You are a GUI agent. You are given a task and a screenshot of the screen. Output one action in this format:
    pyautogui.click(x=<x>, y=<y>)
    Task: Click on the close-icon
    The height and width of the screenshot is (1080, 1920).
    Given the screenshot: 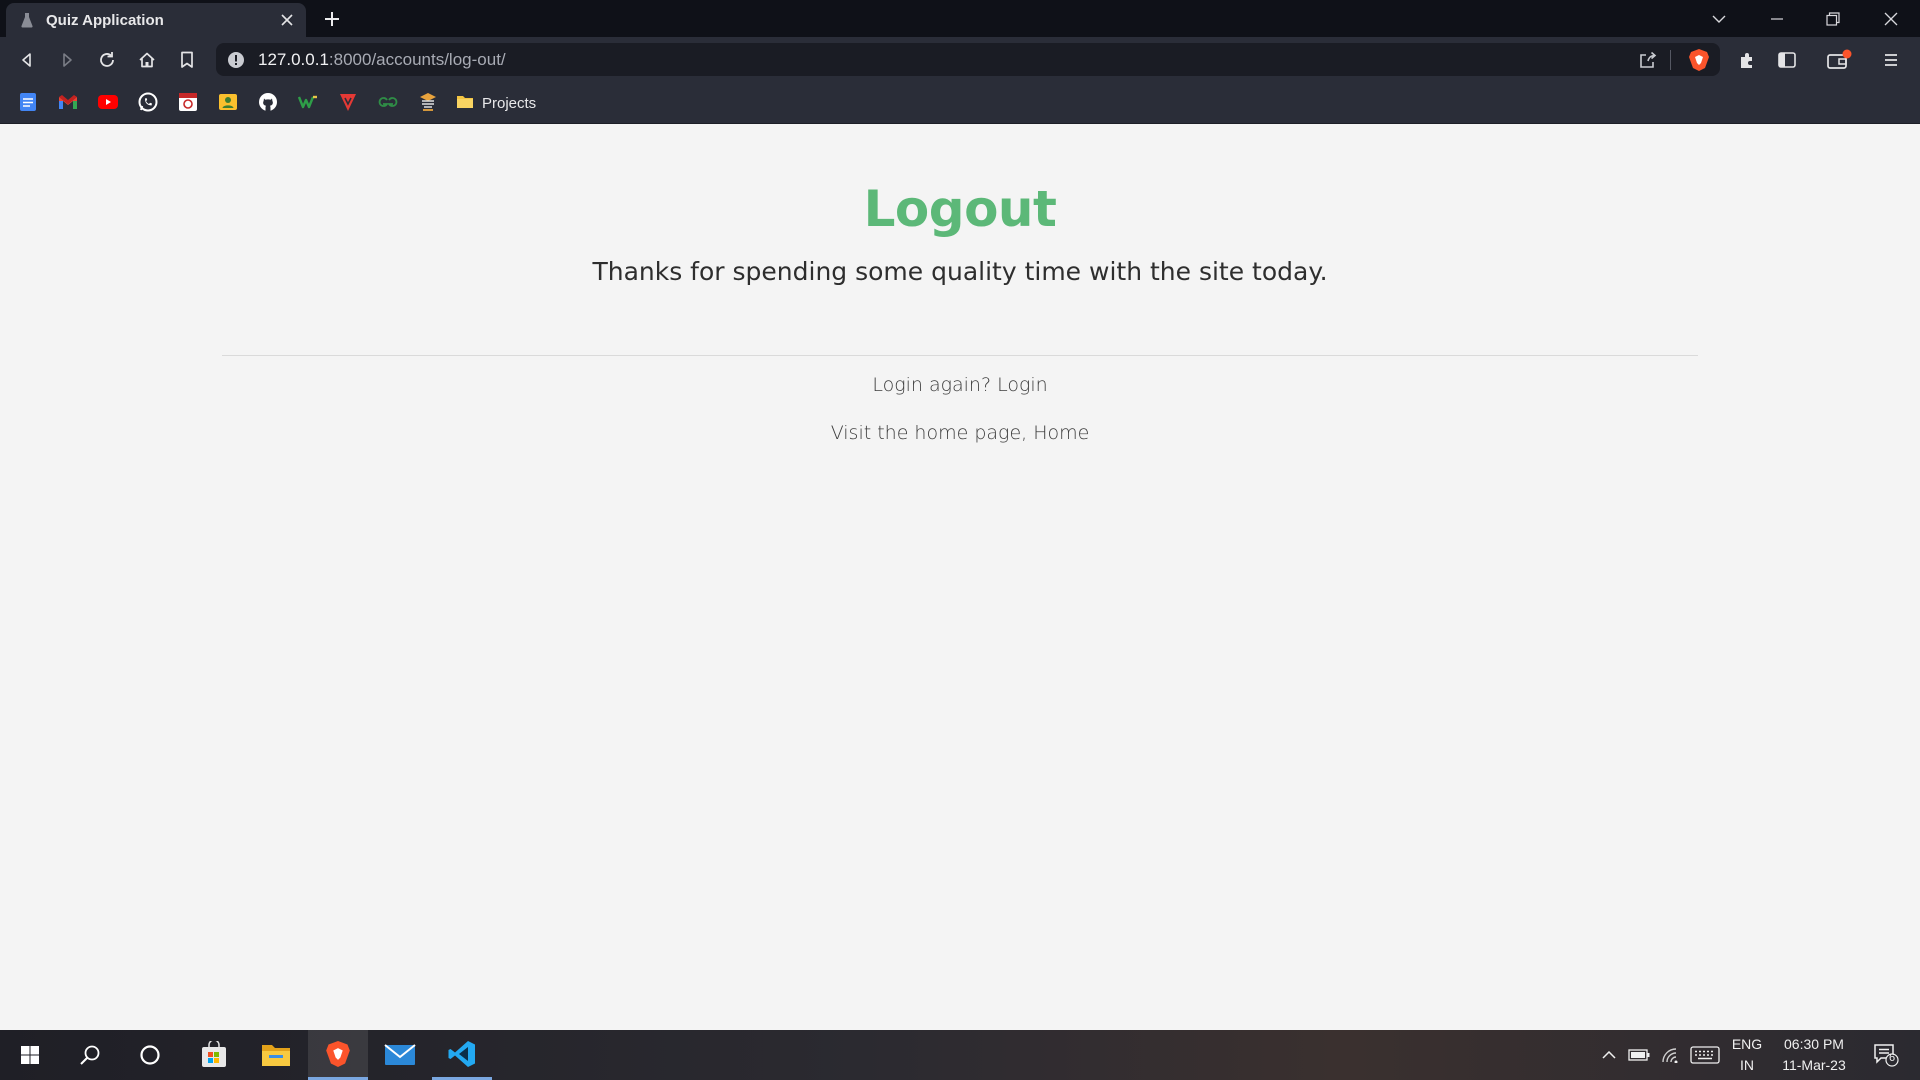 What is the action you would take?
    pyautogui.click(x=287, y=20)
    